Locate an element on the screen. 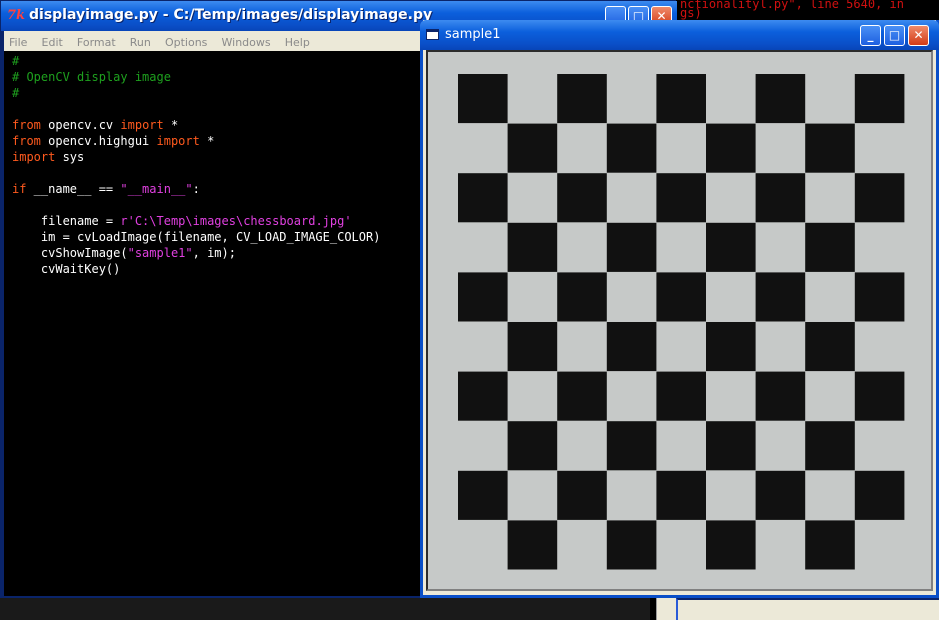 The image size is (939, 620). menu-run: Run is located at coordinates (140, 41).